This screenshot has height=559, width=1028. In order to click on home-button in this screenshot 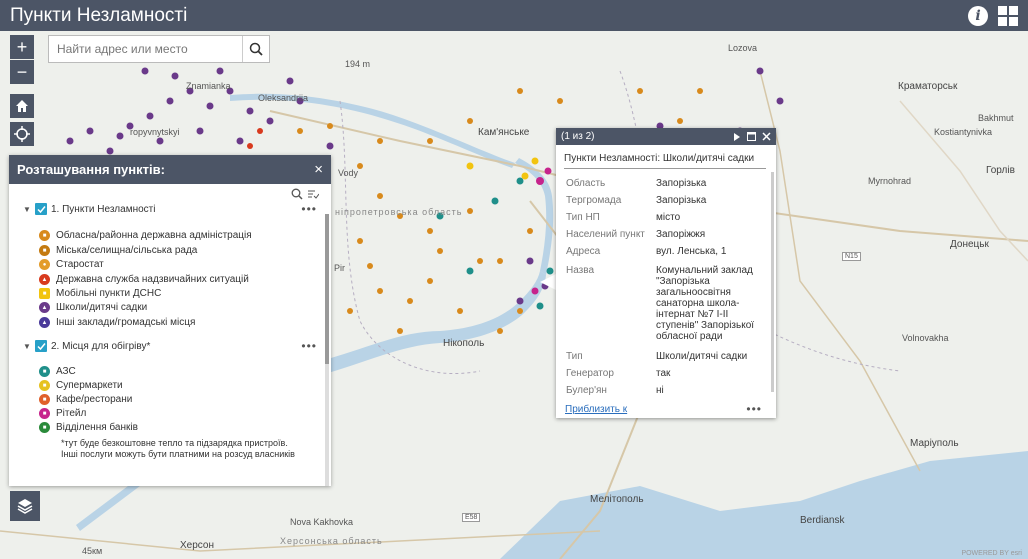, I will do `click(22, 106)`.